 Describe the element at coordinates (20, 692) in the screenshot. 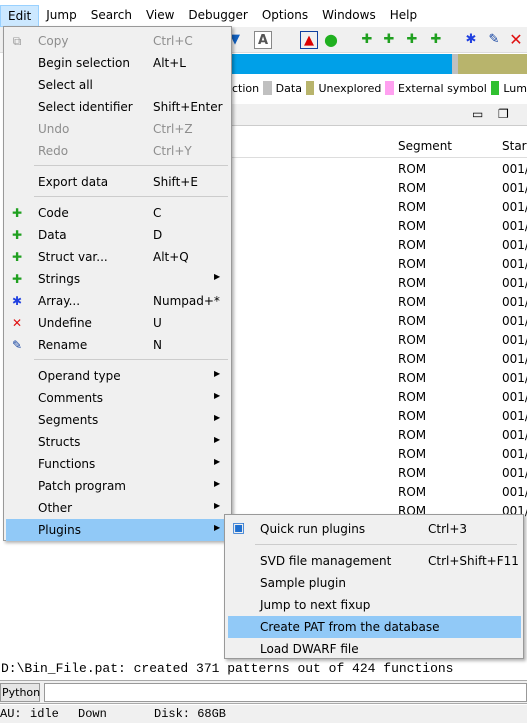

I see `python-button: Python` at that location.